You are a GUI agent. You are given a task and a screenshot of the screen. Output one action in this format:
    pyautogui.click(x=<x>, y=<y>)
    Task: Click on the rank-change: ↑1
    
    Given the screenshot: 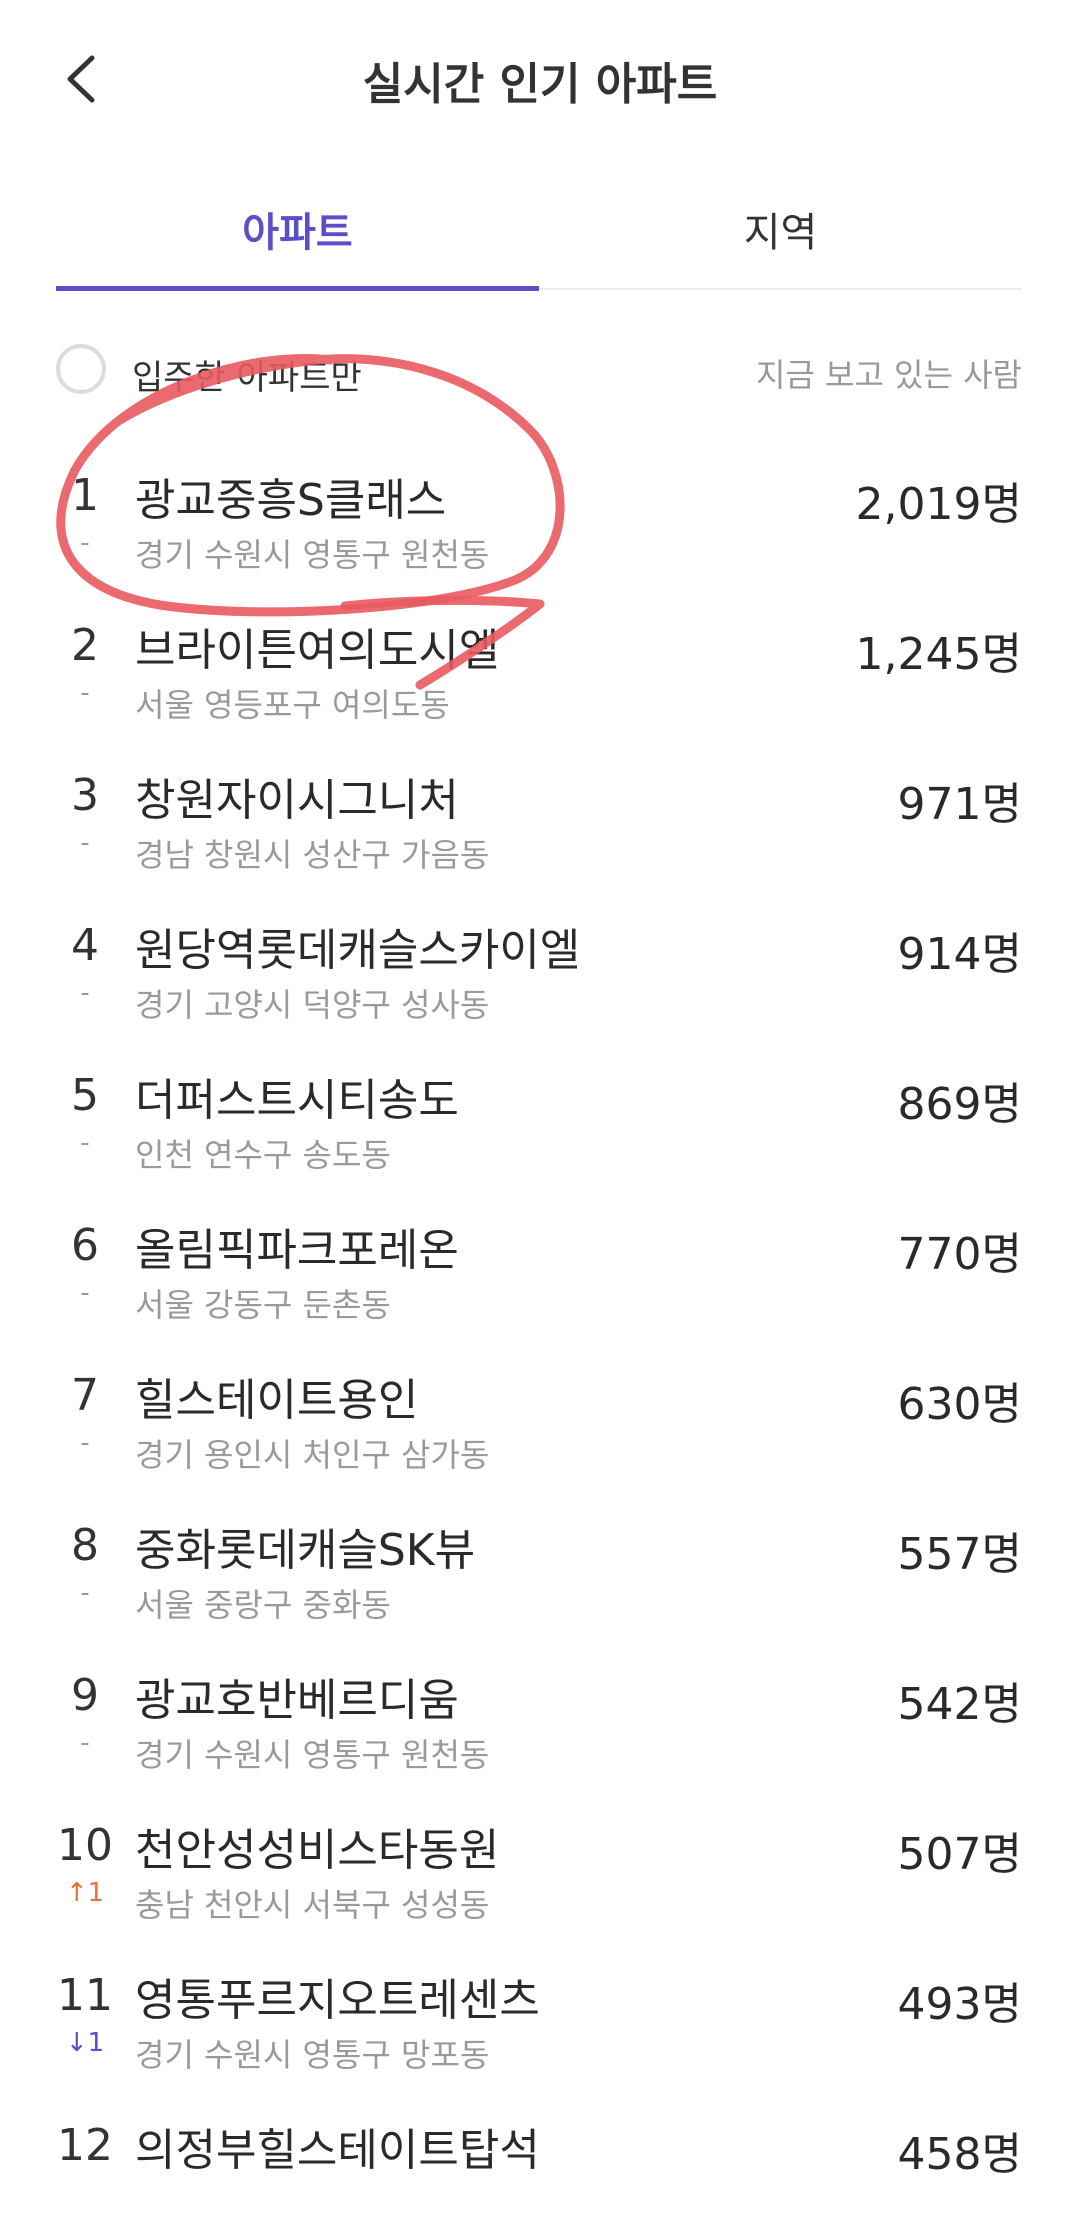 What is the action you would take?
    pyautogui.click(x=85, y=1893)
    